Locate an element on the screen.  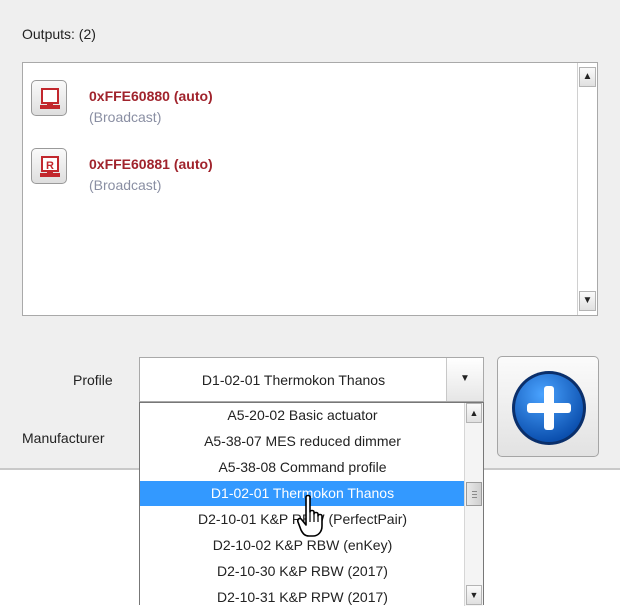
hand-pointer-cursor-icon is located at coordinates (310, 515).